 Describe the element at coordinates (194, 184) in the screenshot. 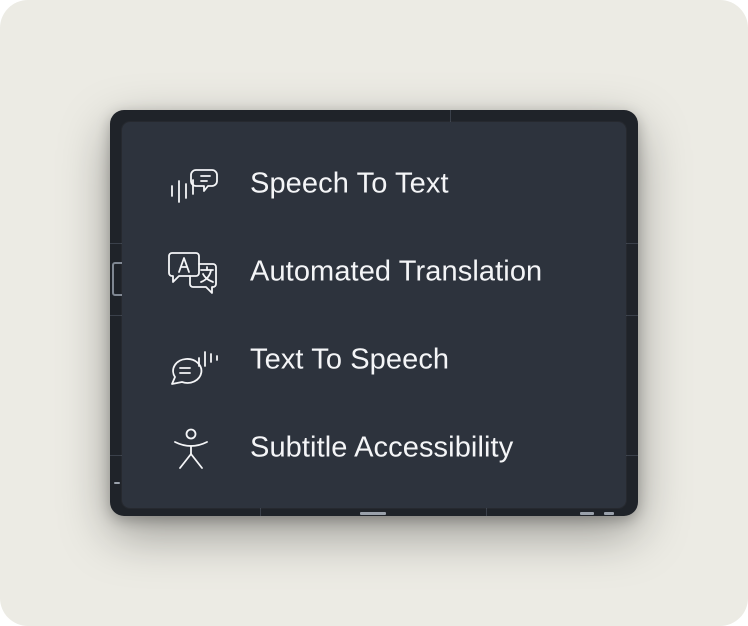

I see `speech-to-text-icon` at that location.